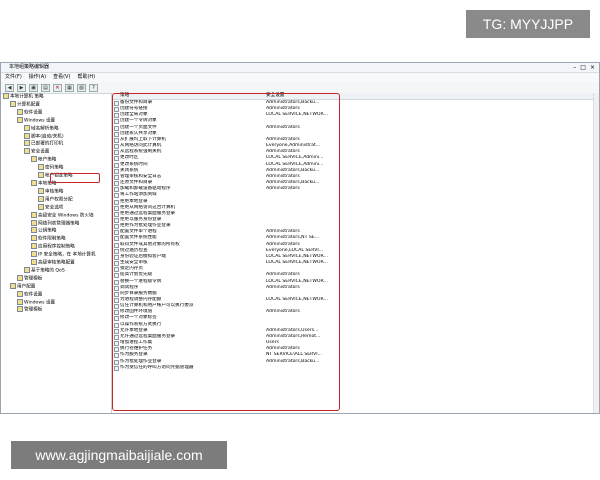  What do you see at coordinates (56, 97) in the screenshot?
I see `tree-node: 本地计算机 策略` at bounding box center [56, 97].